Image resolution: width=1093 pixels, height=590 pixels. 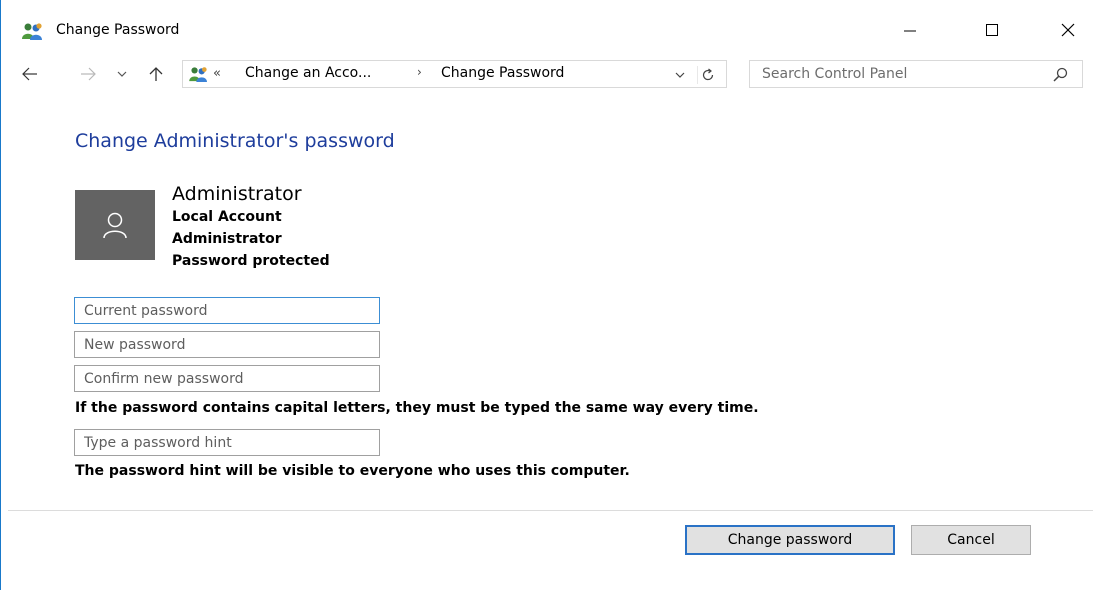 What do you see at coordinates (971, 540) in the screenshot?
I see `cancel-button: Cancel` at bounding box center [971, 540].